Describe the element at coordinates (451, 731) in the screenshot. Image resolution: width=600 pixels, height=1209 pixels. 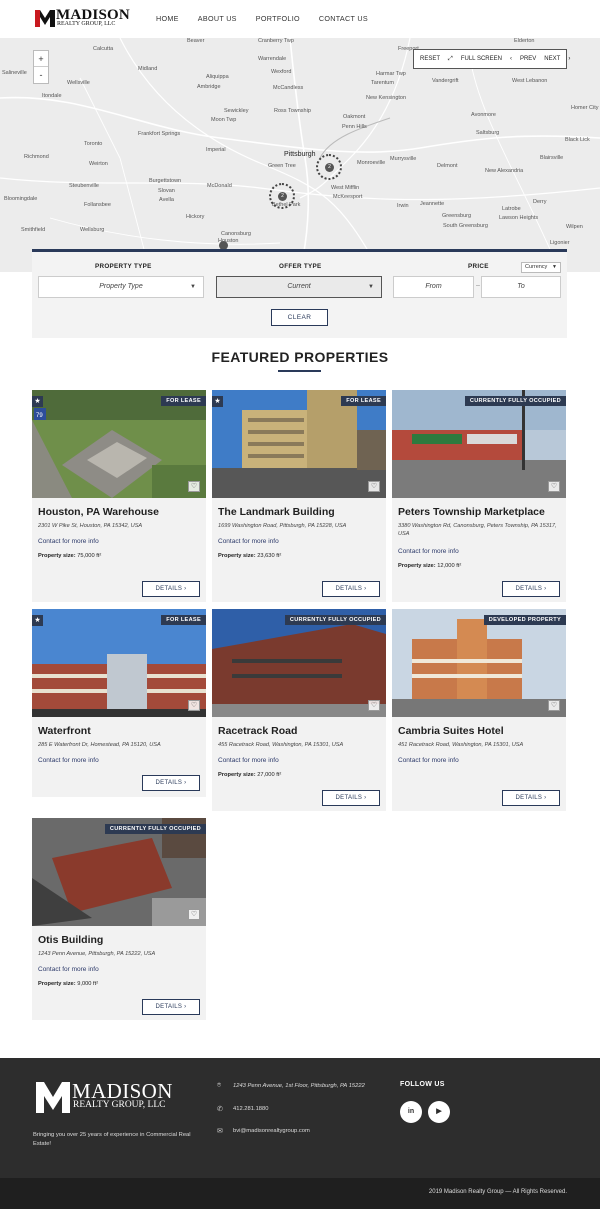
I see `property-title: Cambria Suites Hotel` at that location.